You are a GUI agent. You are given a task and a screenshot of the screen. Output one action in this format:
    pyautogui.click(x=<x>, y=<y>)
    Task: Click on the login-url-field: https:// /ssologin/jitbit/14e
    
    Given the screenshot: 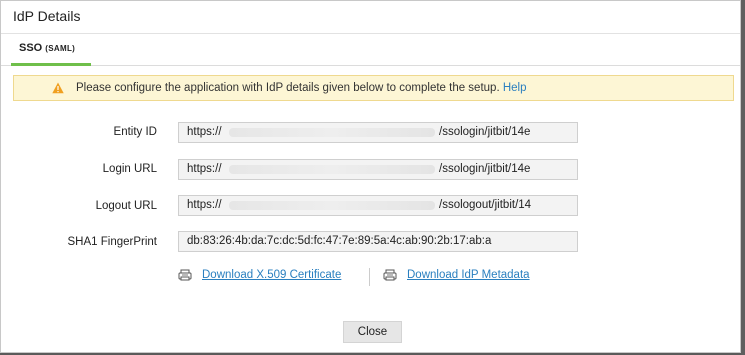 What is the action you would take?
    pyautogui.click(x=378, y=169)
    